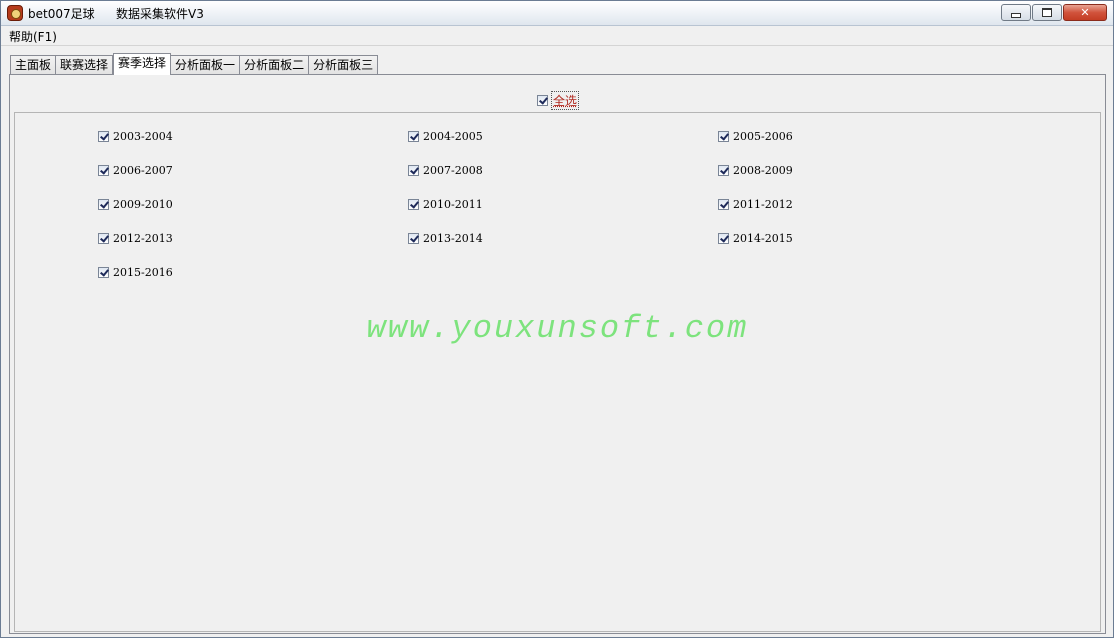 The image size is (1114, 638). Describe the element at coordinates (15, 13) in the screenshot. I see `app-ball-icon` at that location.